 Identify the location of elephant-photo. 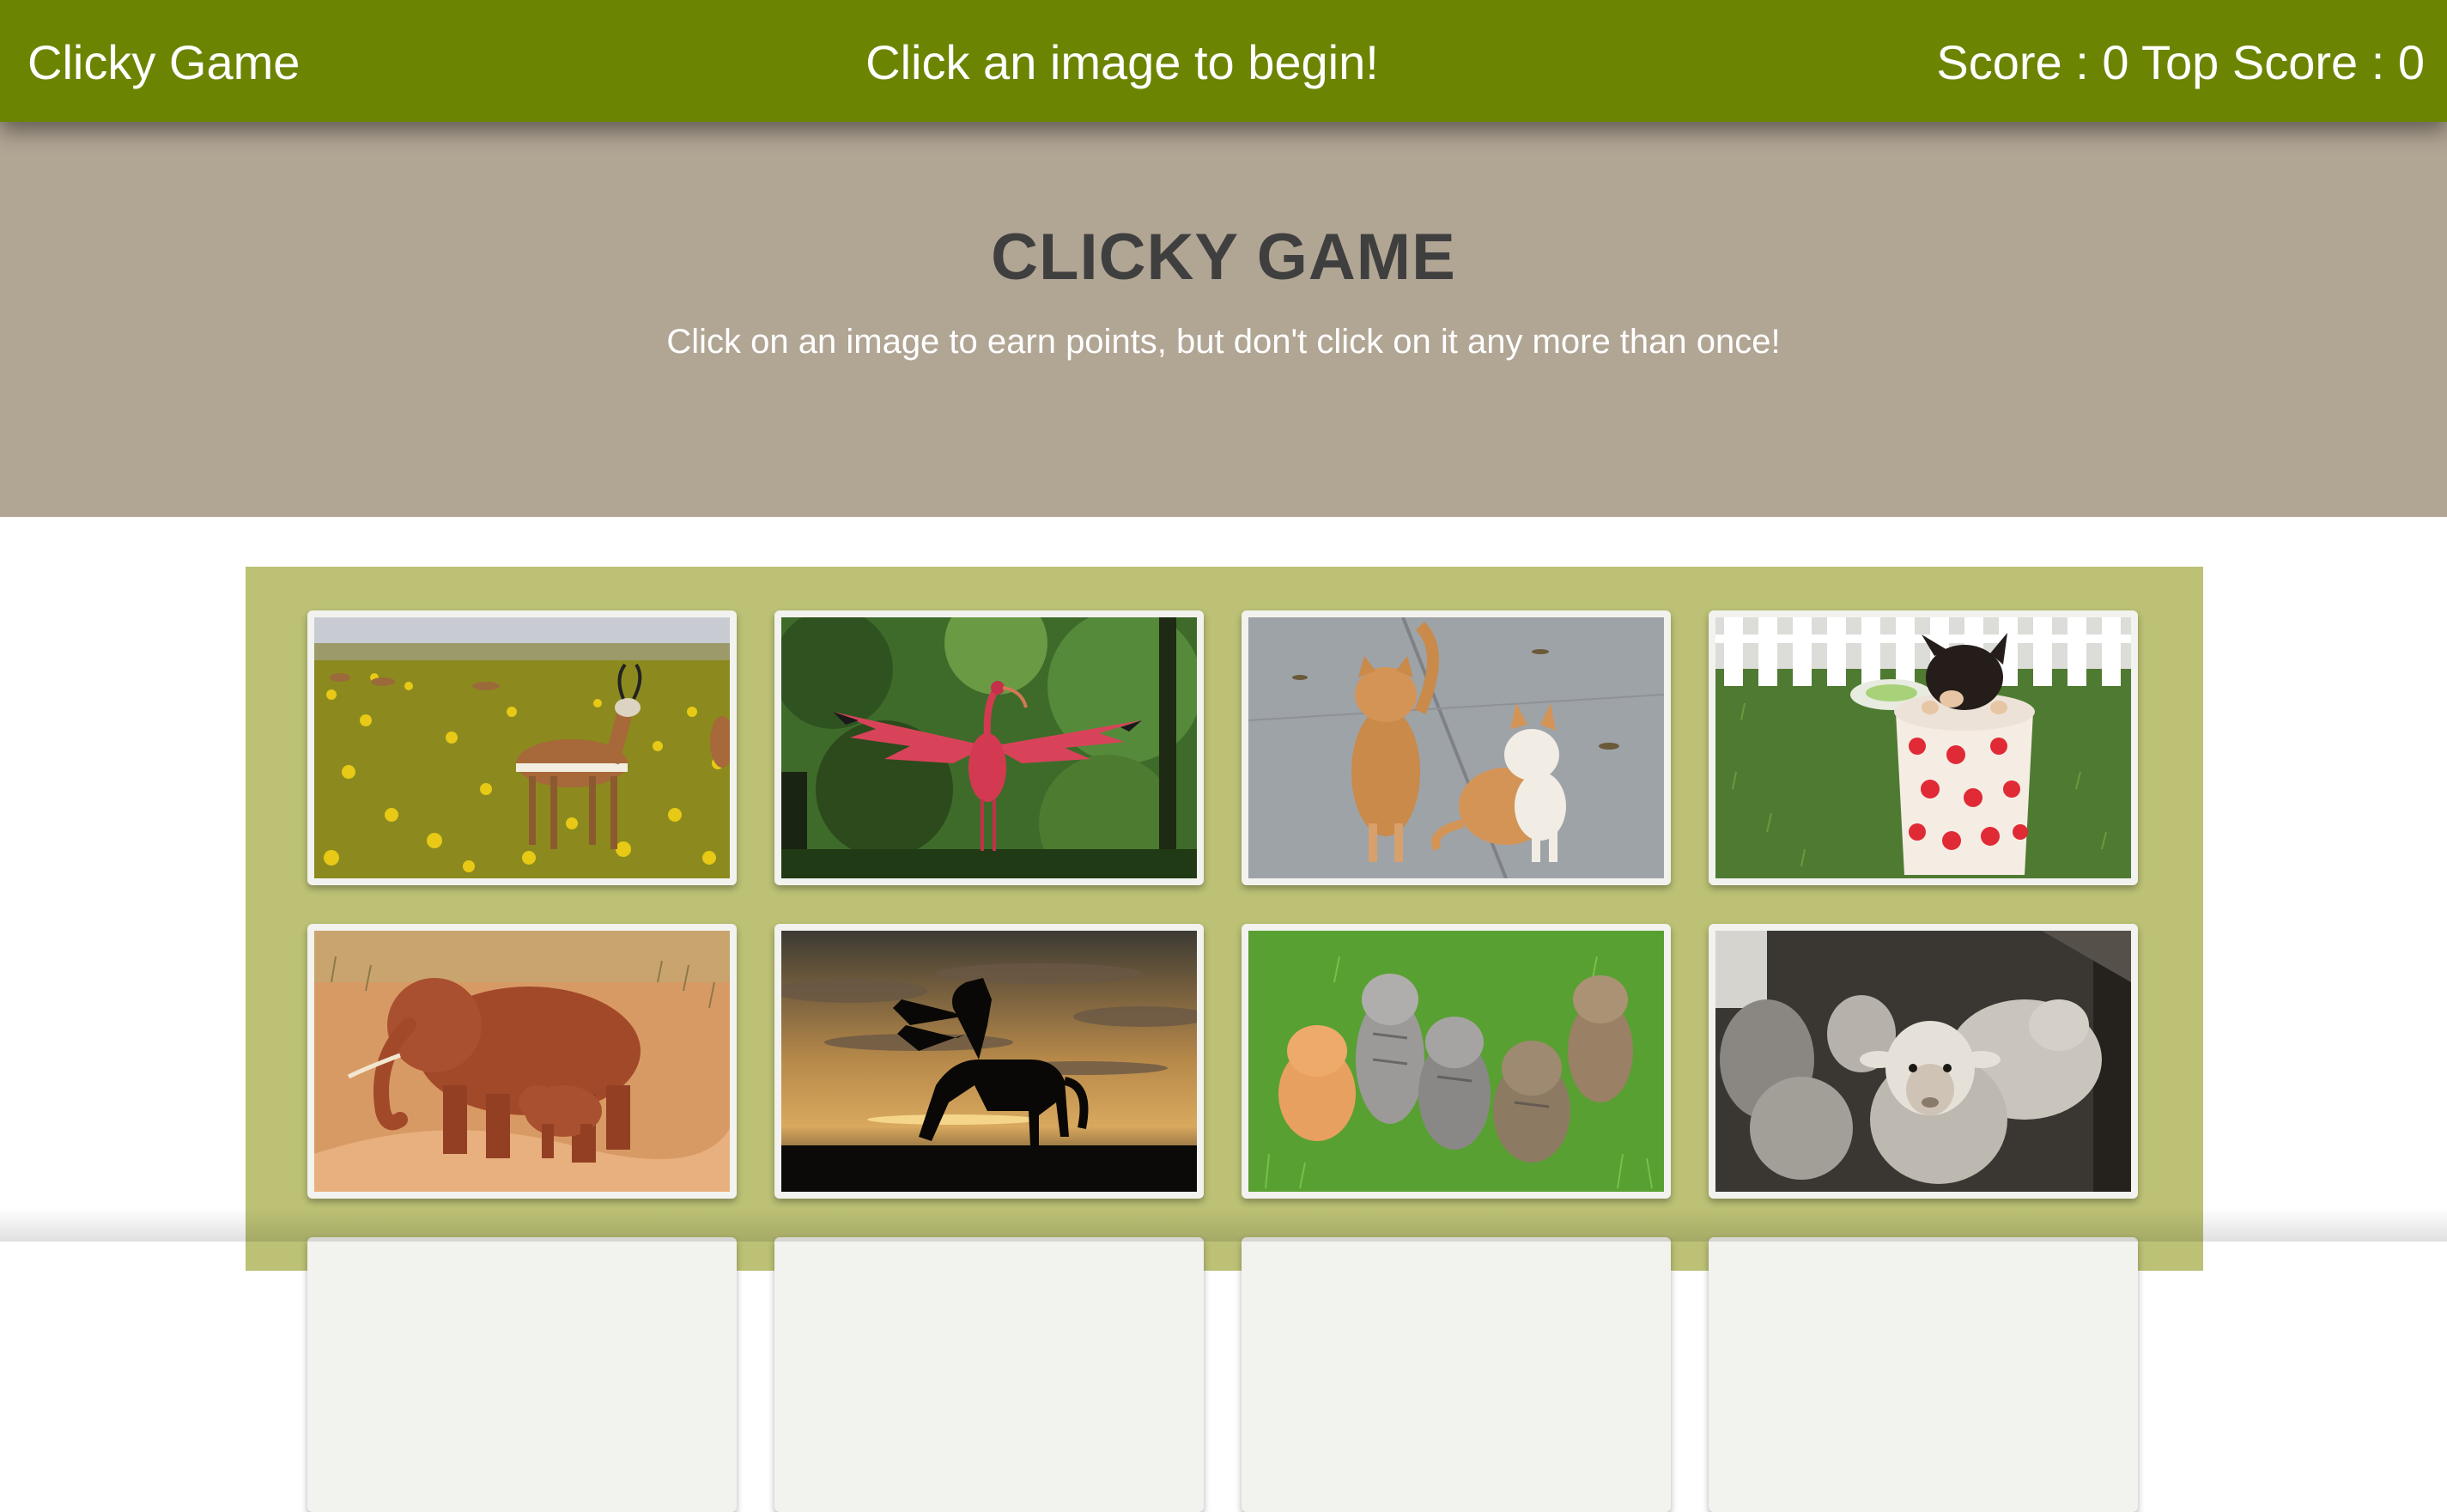
(522, 1061).